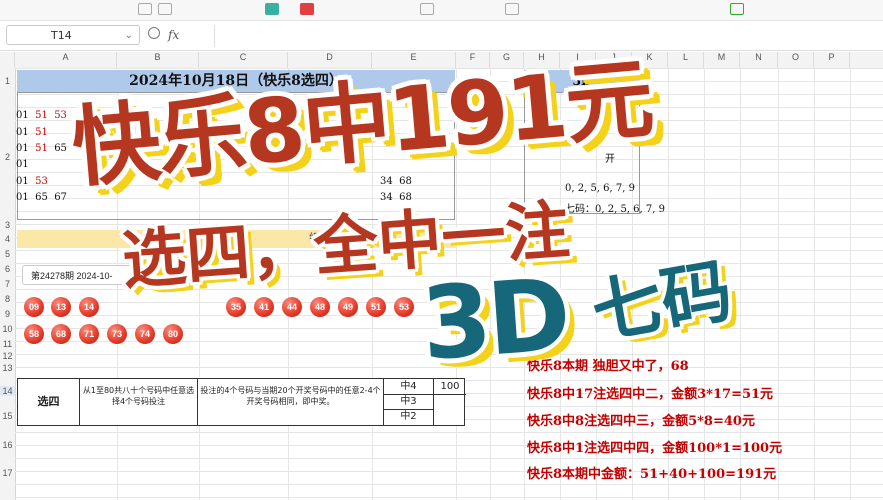 The image size is (883, 500). I want to click on wrap-icon, so click(512, 9).